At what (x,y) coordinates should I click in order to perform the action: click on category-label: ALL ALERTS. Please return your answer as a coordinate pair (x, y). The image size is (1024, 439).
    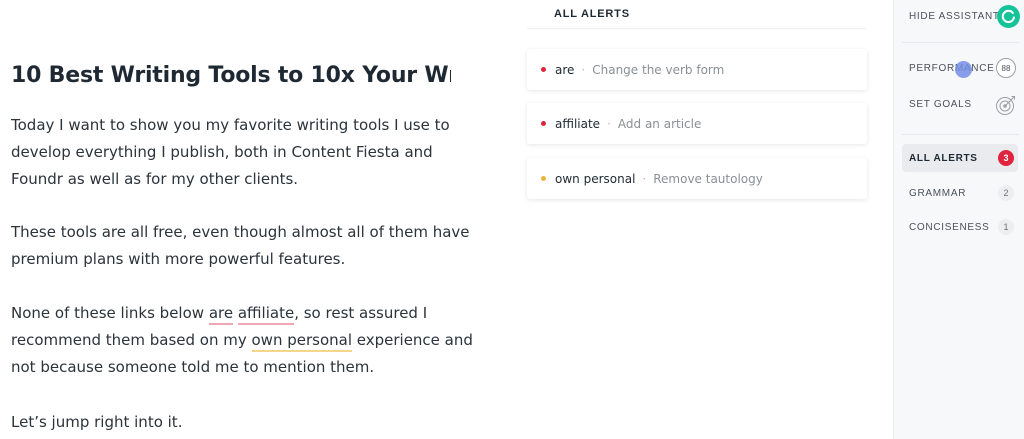
    Looking at the image, I should click on (943, 158).